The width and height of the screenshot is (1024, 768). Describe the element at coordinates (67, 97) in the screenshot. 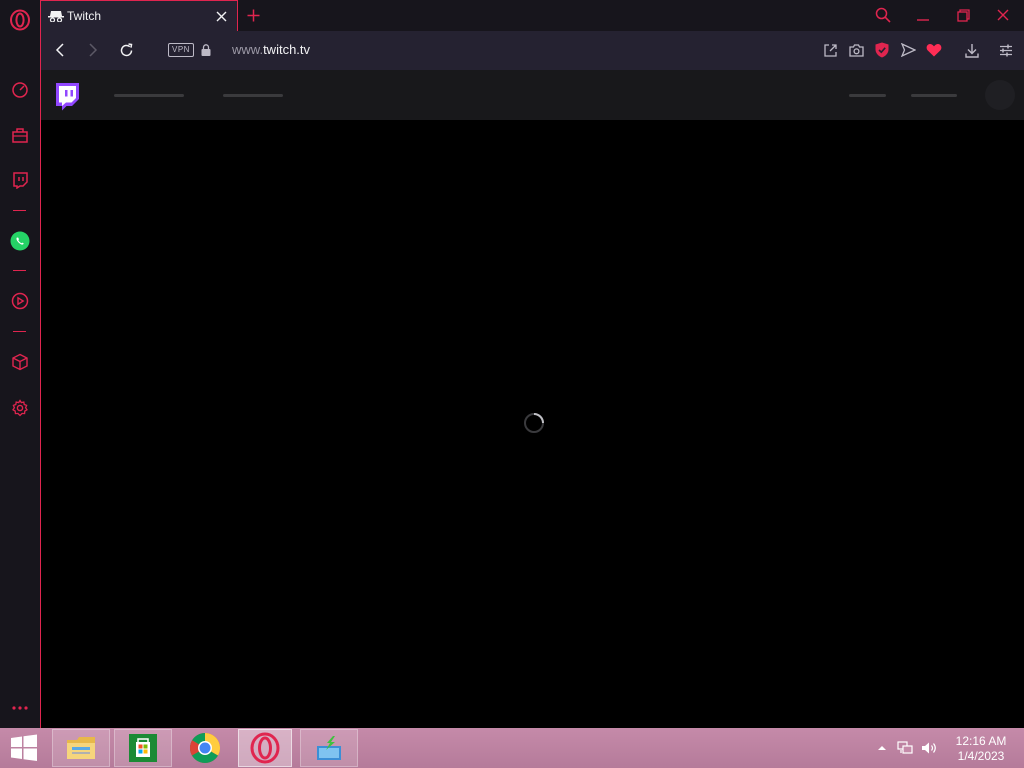

I see `twitch-logo-icon` at that location.